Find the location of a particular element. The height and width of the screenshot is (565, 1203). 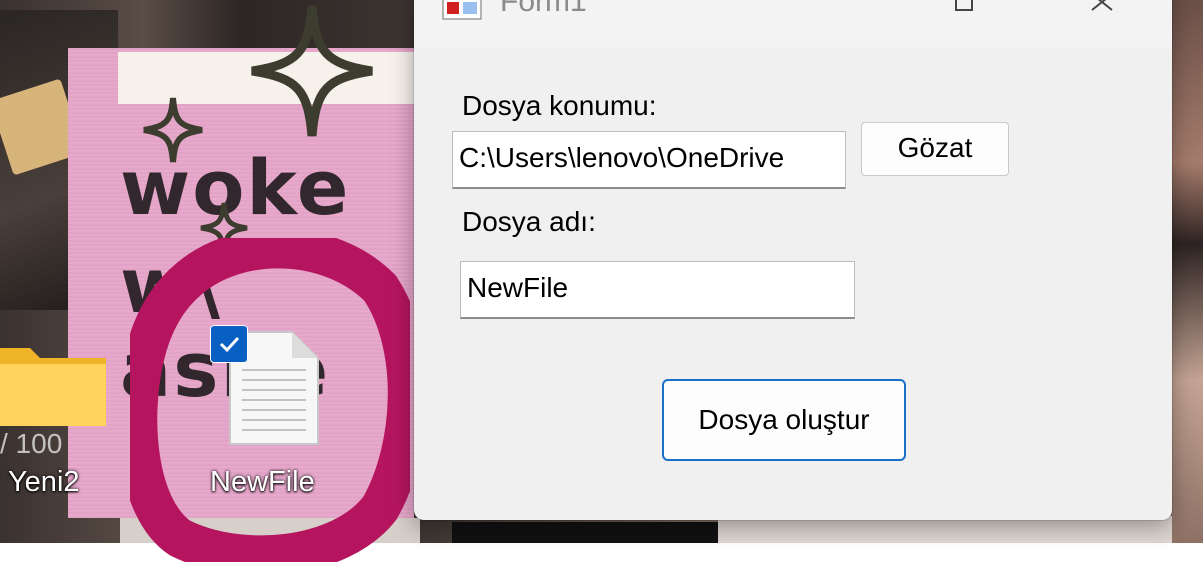

filename-label: Dosya adı: is located at coordinates (529, 221).